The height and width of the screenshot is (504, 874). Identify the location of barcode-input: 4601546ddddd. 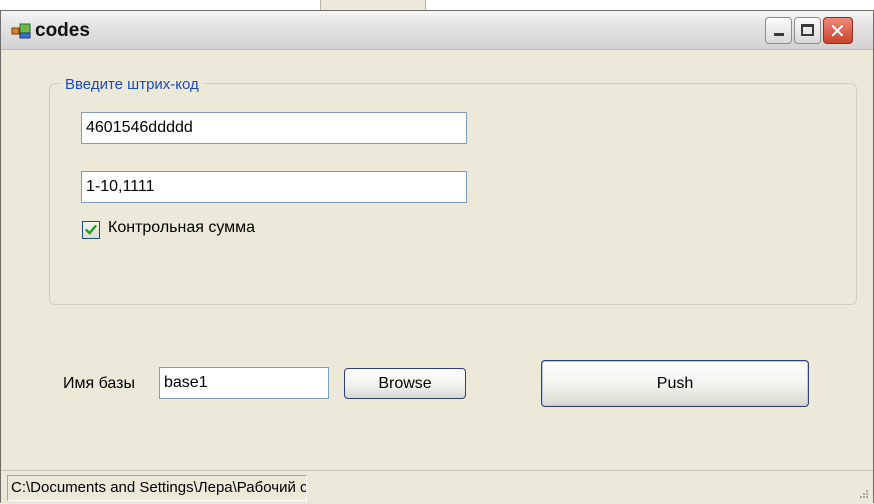
(274, 128).